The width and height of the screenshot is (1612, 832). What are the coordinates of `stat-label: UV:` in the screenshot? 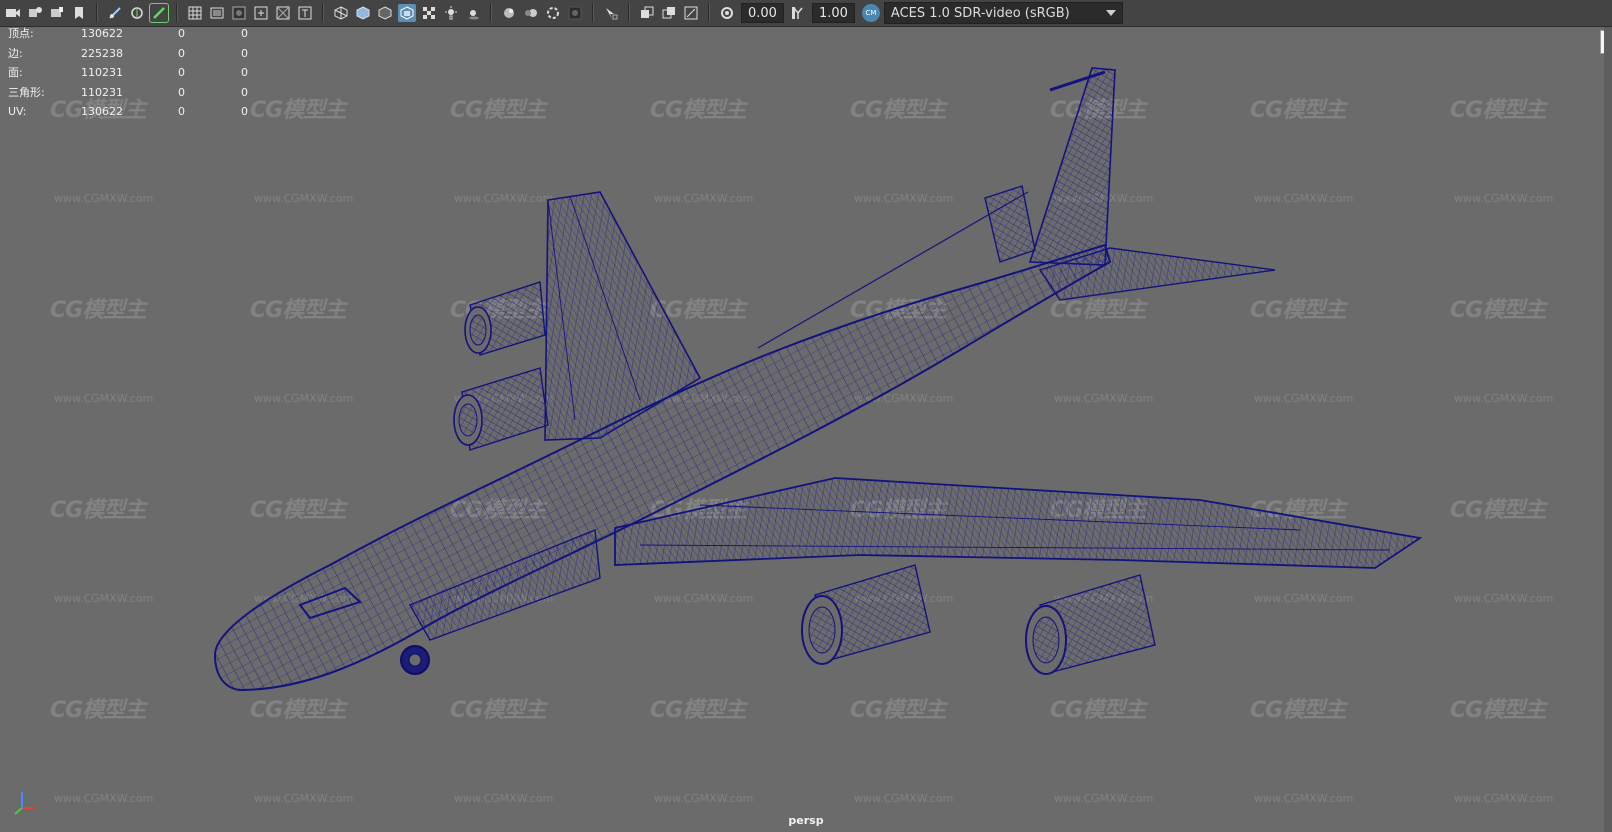 It's located at (17, 111).